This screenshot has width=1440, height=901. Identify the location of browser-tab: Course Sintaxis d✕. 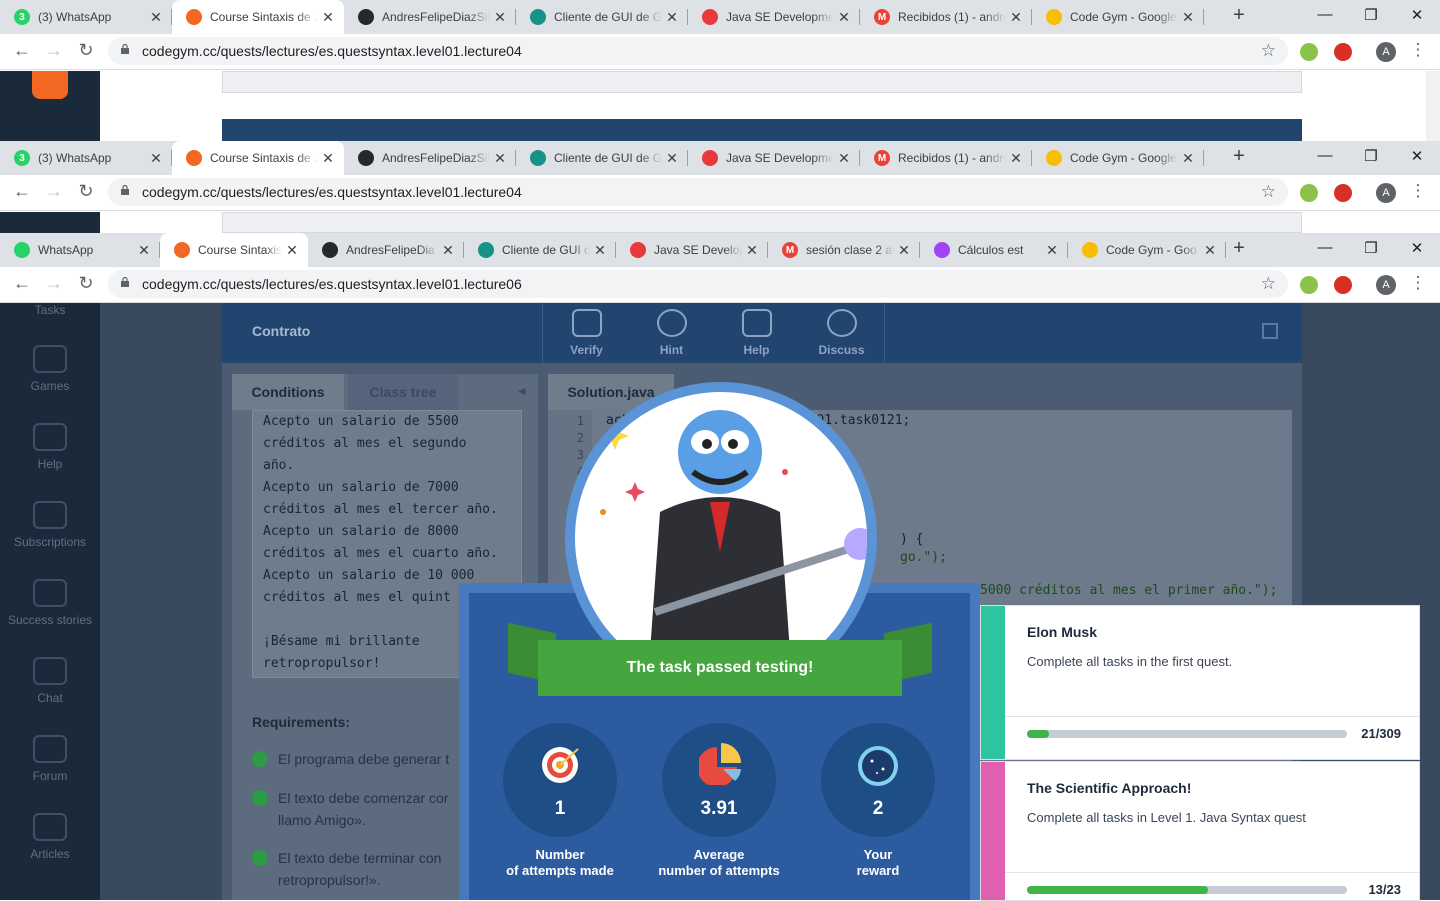
(234, 250).